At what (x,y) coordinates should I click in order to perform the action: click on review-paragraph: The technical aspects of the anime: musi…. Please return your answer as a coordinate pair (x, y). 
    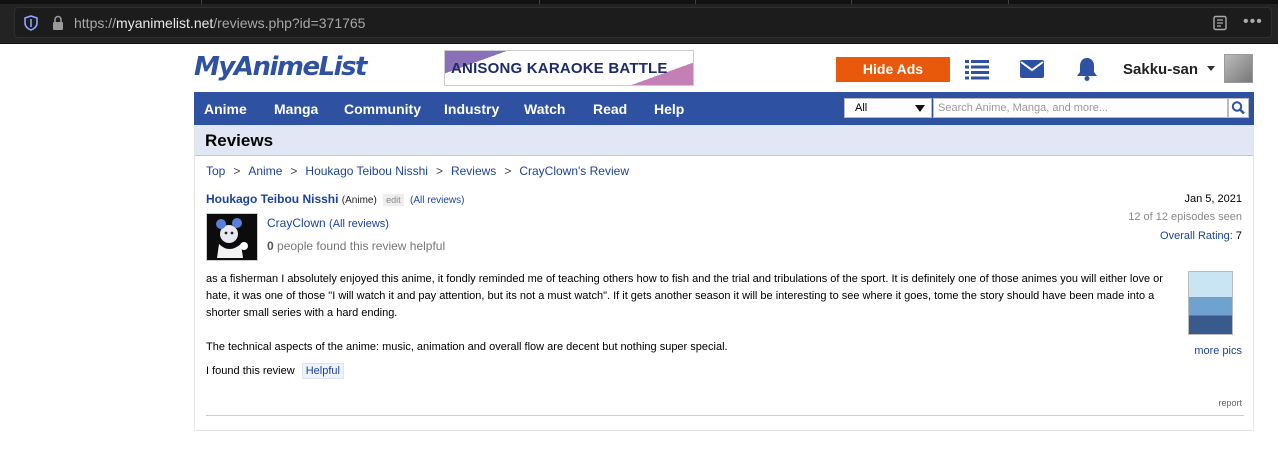
    Looking at the image, I should click on (467, 347).